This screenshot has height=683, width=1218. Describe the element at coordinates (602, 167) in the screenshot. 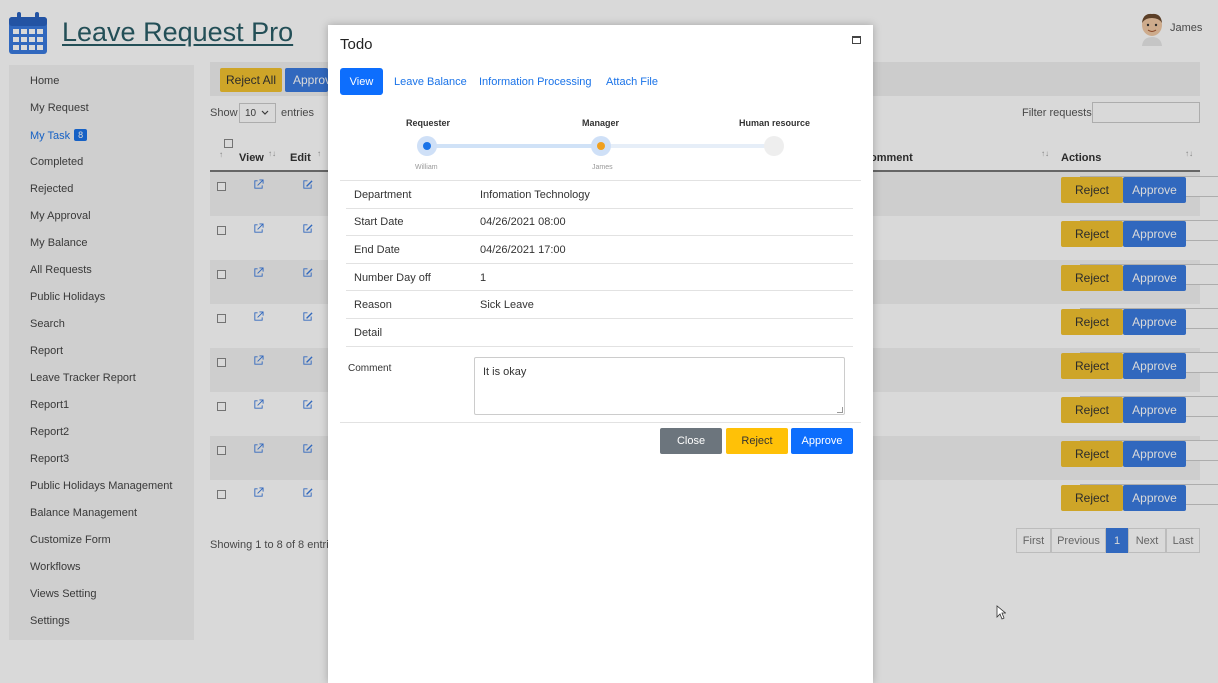

I see `step-person-manager: James` at that location.